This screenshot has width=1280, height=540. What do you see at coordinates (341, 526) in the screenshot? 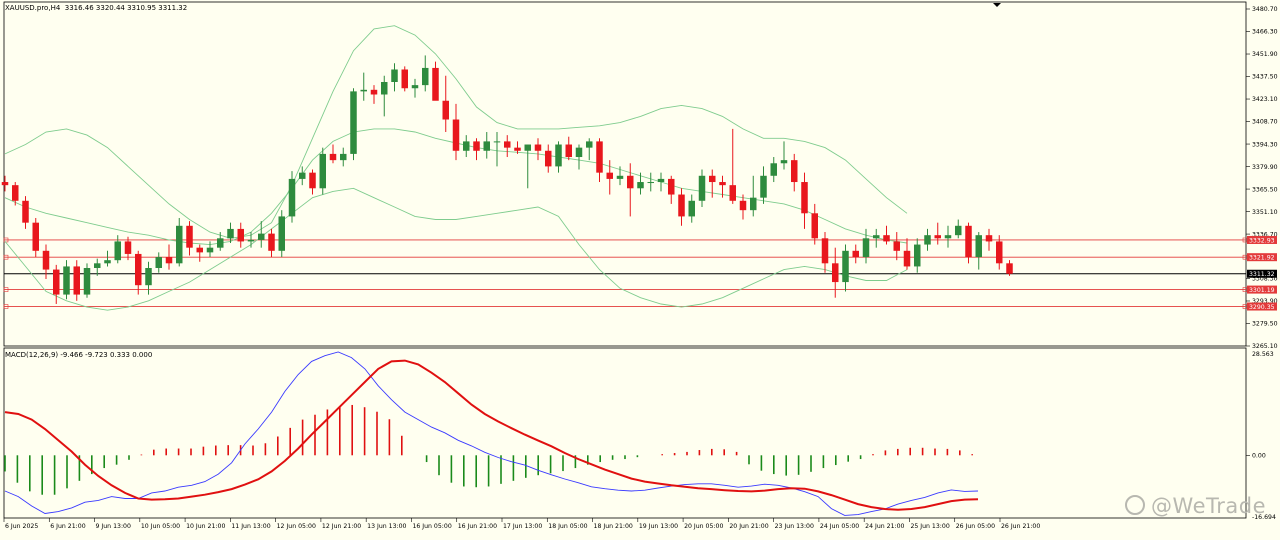
I see `time-axis-label: 12 Jun 21:00` at bounding box center [341, 526].